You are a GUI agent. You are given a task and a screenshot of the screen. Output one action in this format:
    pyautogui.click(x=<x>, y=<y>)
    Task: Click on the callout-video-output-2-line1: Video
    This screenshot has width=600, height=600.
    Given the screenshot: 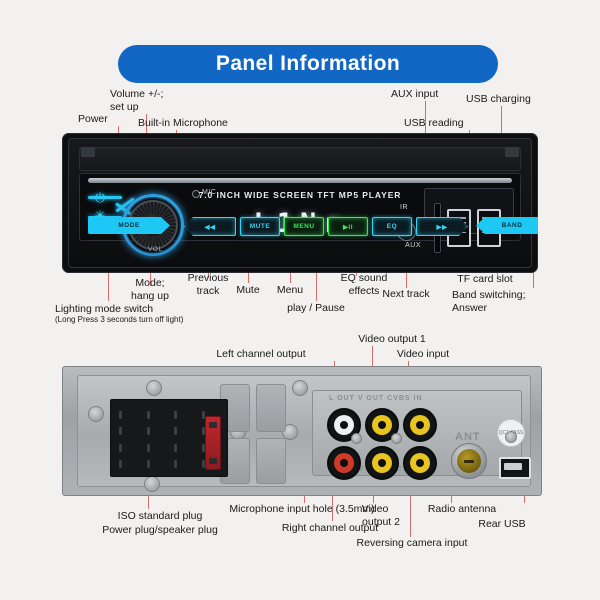 What is the action you would take?
    pyautogui.click(x=375, y=509)
    